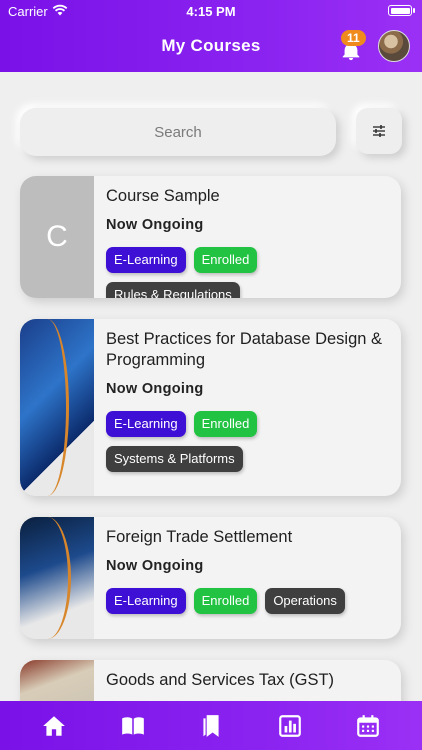  Describe the element at coordinates (133, 726) in the screenshot. I see `book-icon` at that location.